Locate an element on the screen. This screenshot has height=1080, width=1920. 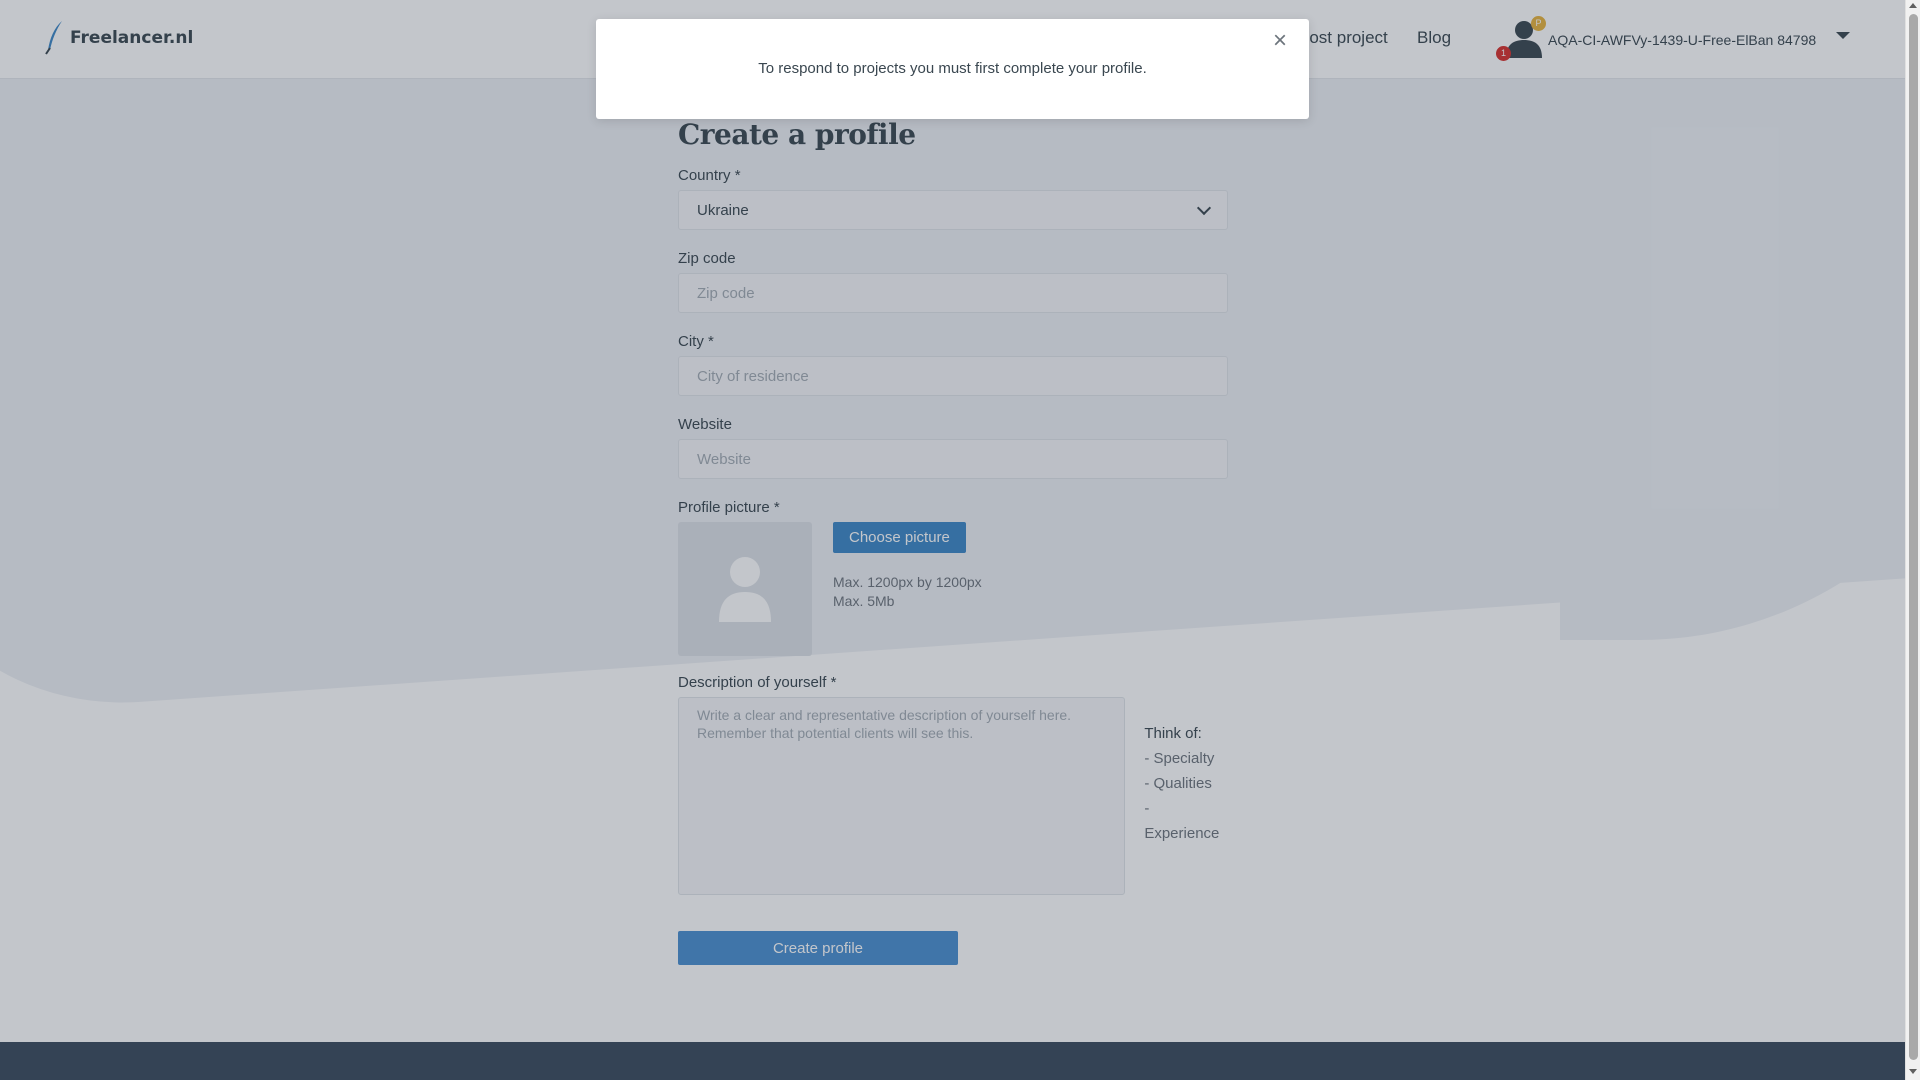
close-icon: × is located at coordinates (1280, 41).